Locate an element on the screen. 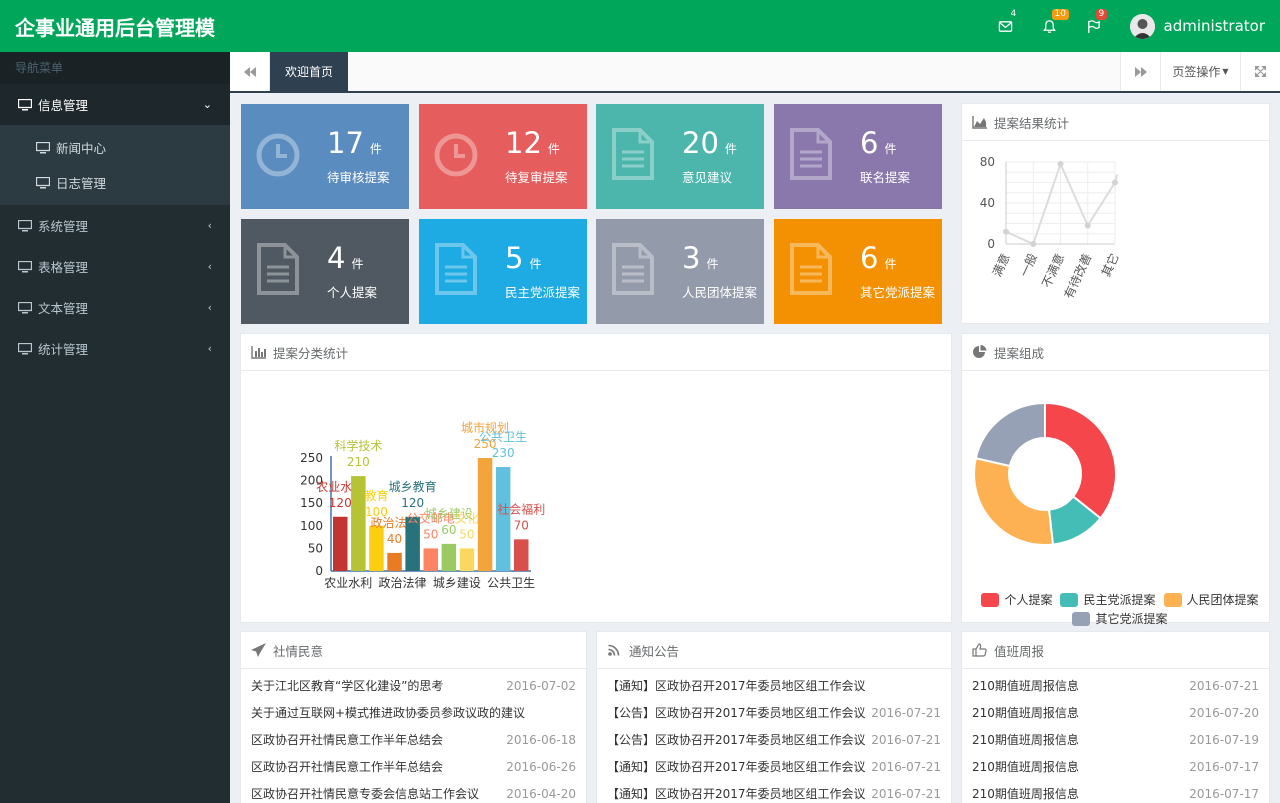 This screenshot has height=803, width=1280. sidebar-item-text: 文本管理 ‹ is located at coordinates (115, 307).